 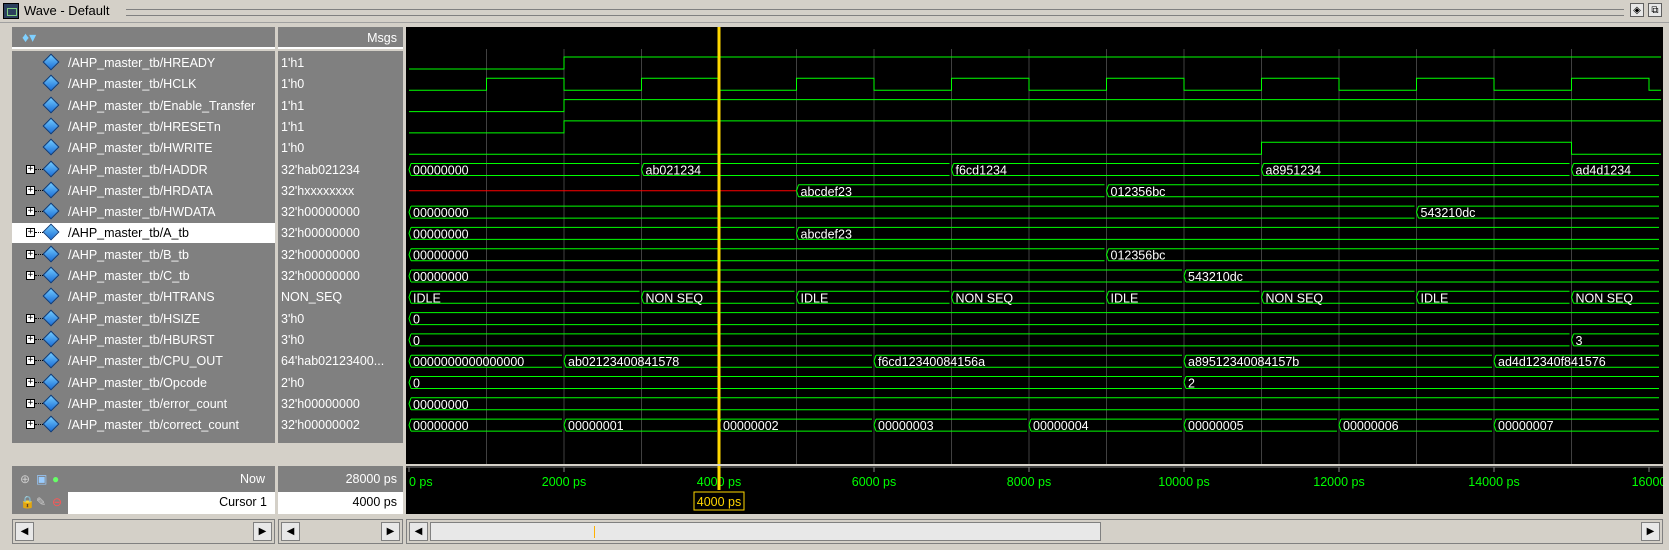 I want to click on signal-row: + /AHP_master_tb/error_count, so click(x=143, y=404).